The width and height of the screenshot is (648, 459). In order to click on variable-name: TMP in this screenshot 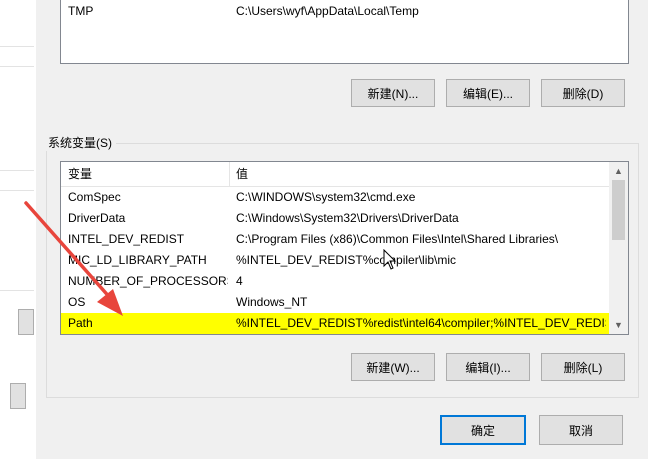, I will do `click(81, 11)`.